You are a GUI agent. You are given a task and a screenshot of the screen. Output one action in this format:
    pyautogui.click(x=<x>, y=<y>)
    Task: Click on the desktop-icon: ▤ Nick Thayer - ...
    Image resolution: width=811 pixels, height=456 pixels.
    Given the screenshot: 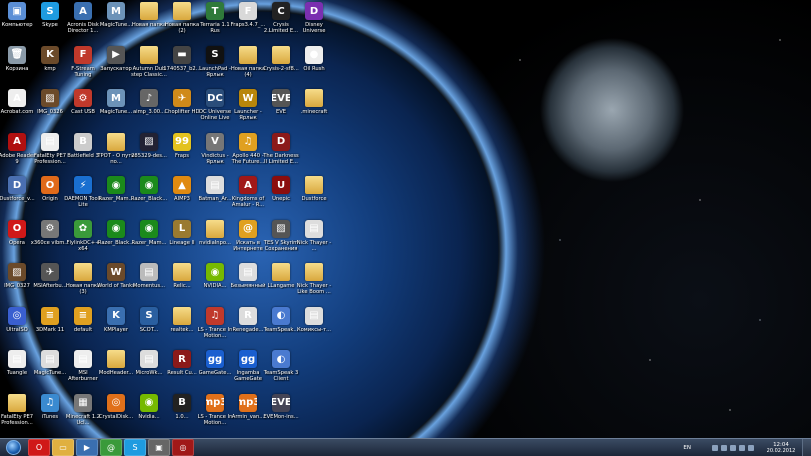 What is the action you would take?
    pyautogui.click(x=314, y=241)
    